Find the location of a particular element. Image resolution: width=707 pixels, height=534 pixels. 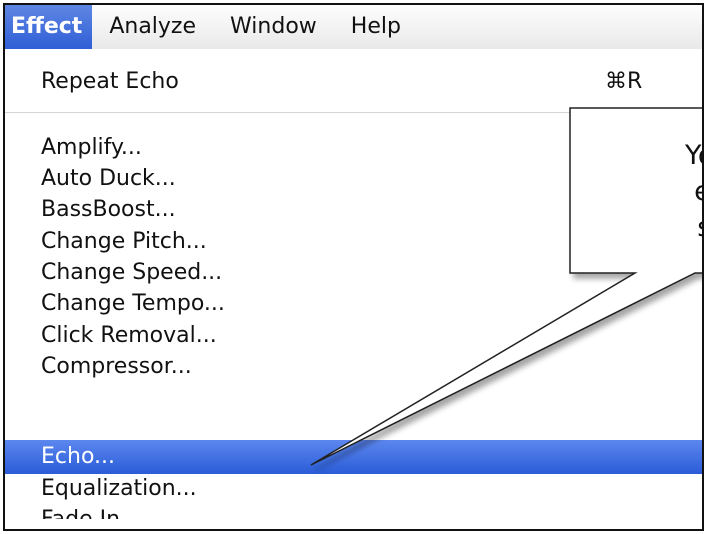

callout-line: sec is located at coordinates (636, 228).